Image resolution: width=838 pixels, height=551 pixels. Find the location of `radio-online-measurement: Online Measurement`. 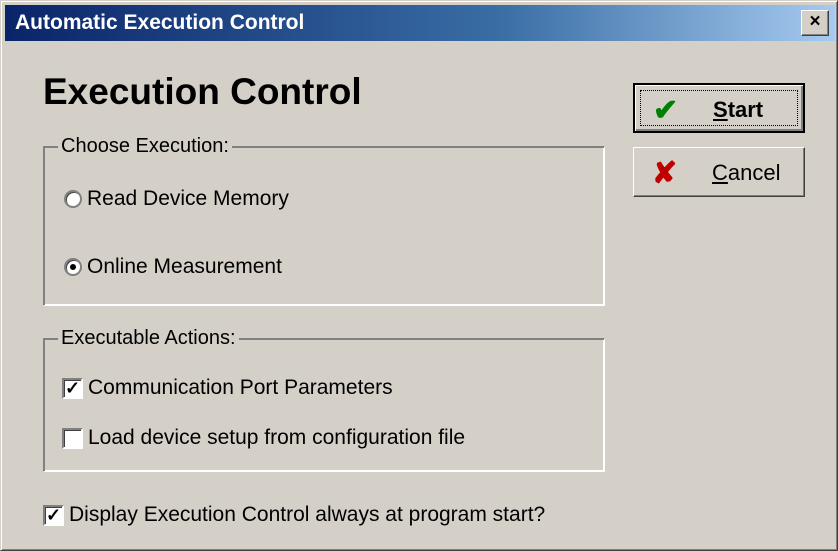

radio-online-measurement: Online Measurement is located at coordinates (173, 267).